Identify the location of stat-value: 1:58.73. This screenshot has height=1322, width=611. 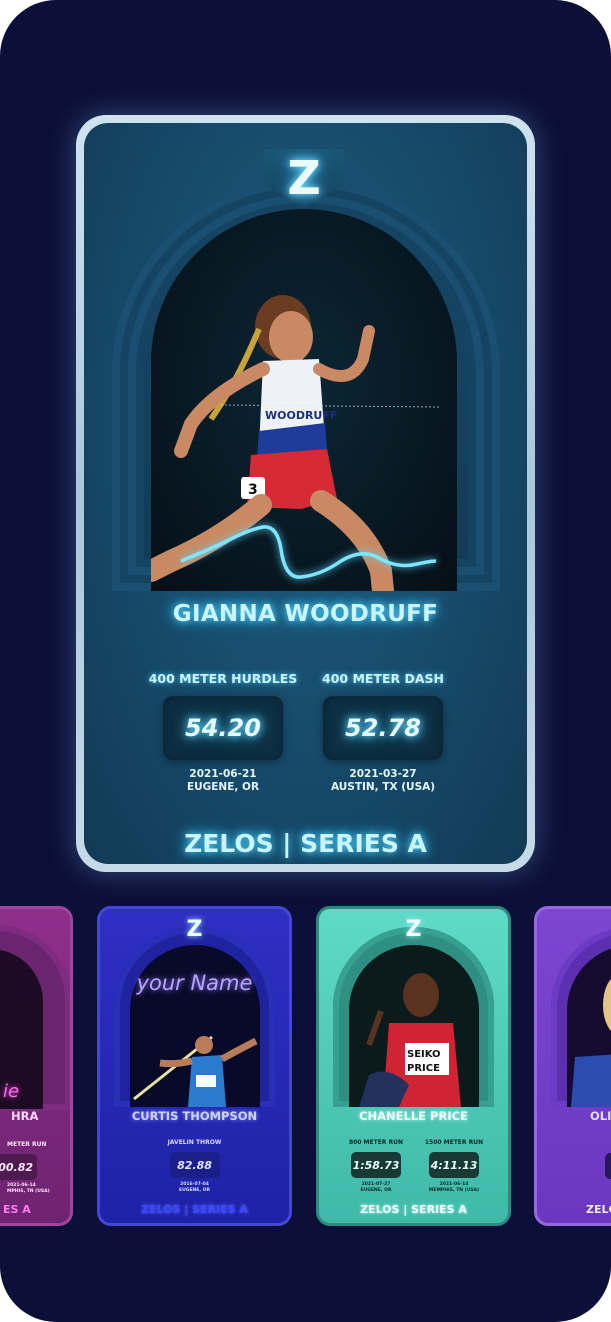
(376, 1165).